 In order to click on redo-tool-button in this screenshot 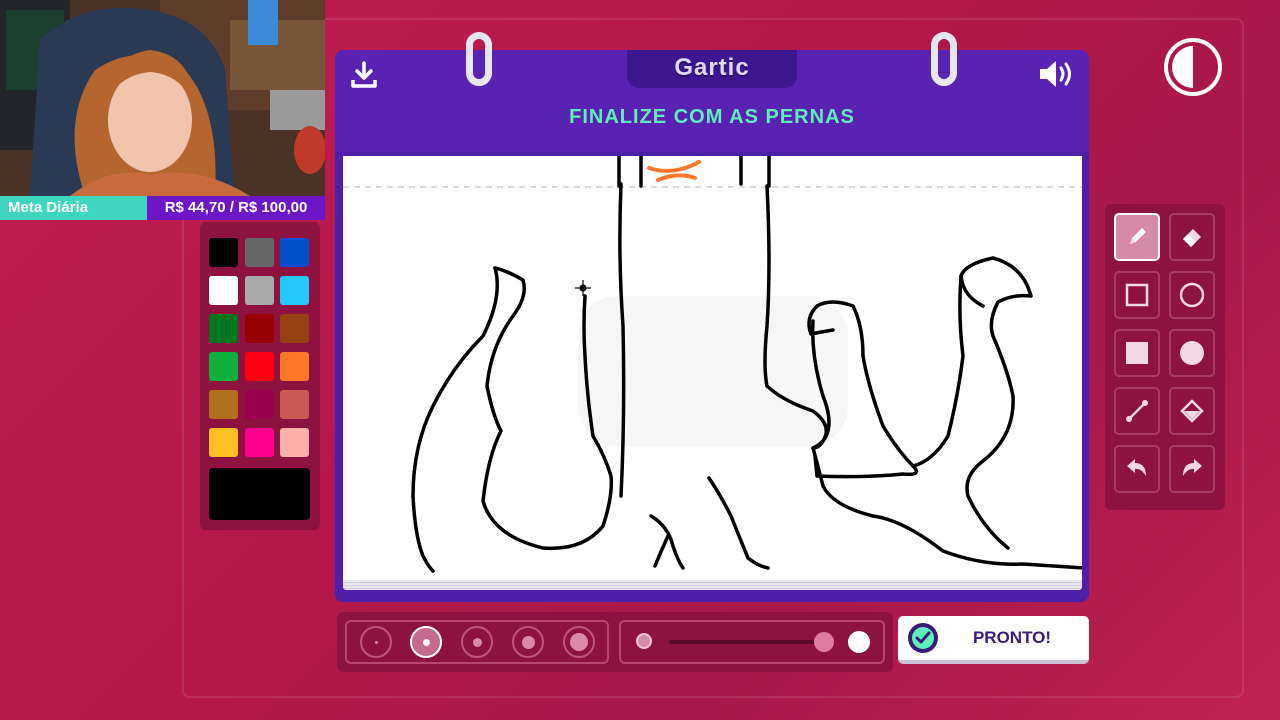, I will do `click(1192, 469)`.